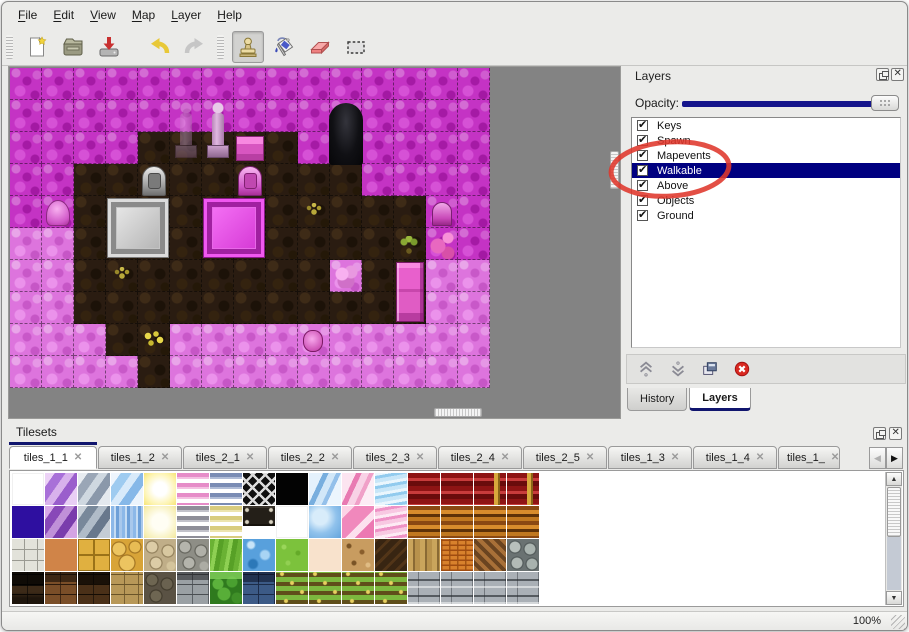  What do you see at coordinates (894, 512) in the screenshot?
I see `scrollbar-thumb` at bounding box center [894, 512].